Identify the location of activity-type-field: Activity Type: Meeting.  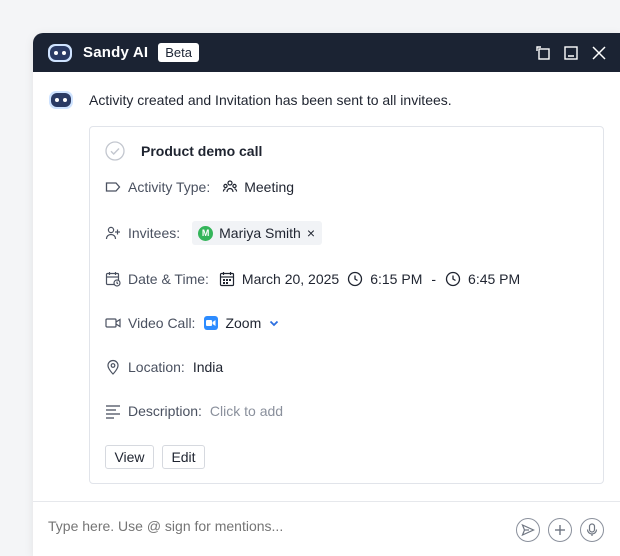
(199, 187).